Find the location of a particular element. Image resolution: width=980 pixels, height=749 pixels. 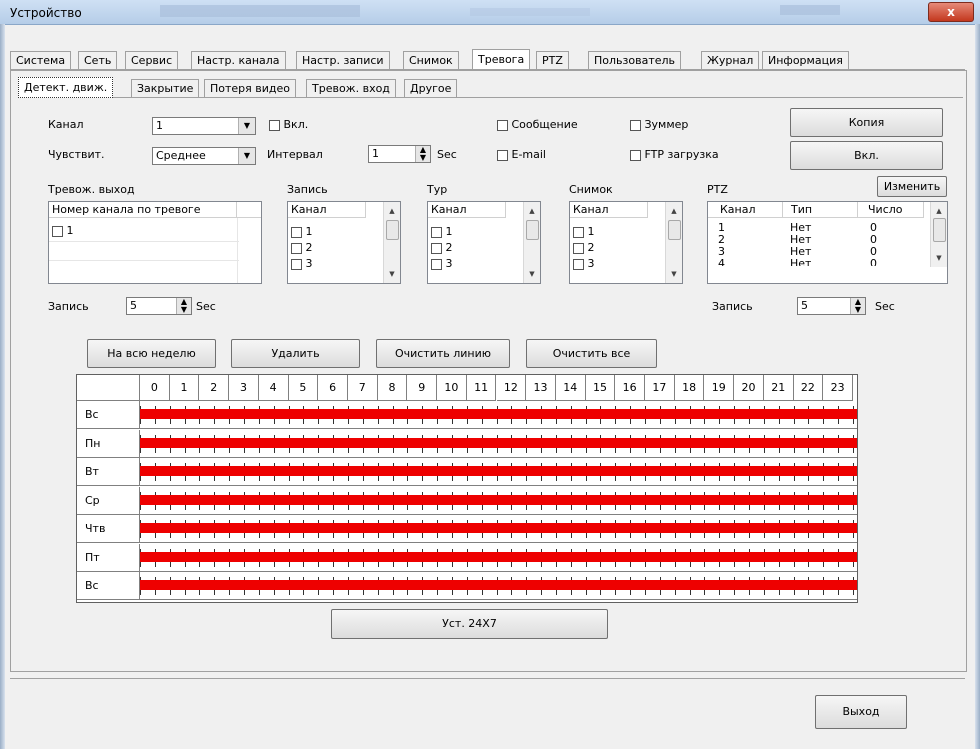

tab-user: Пользователь is located at coordinates (635, 60).